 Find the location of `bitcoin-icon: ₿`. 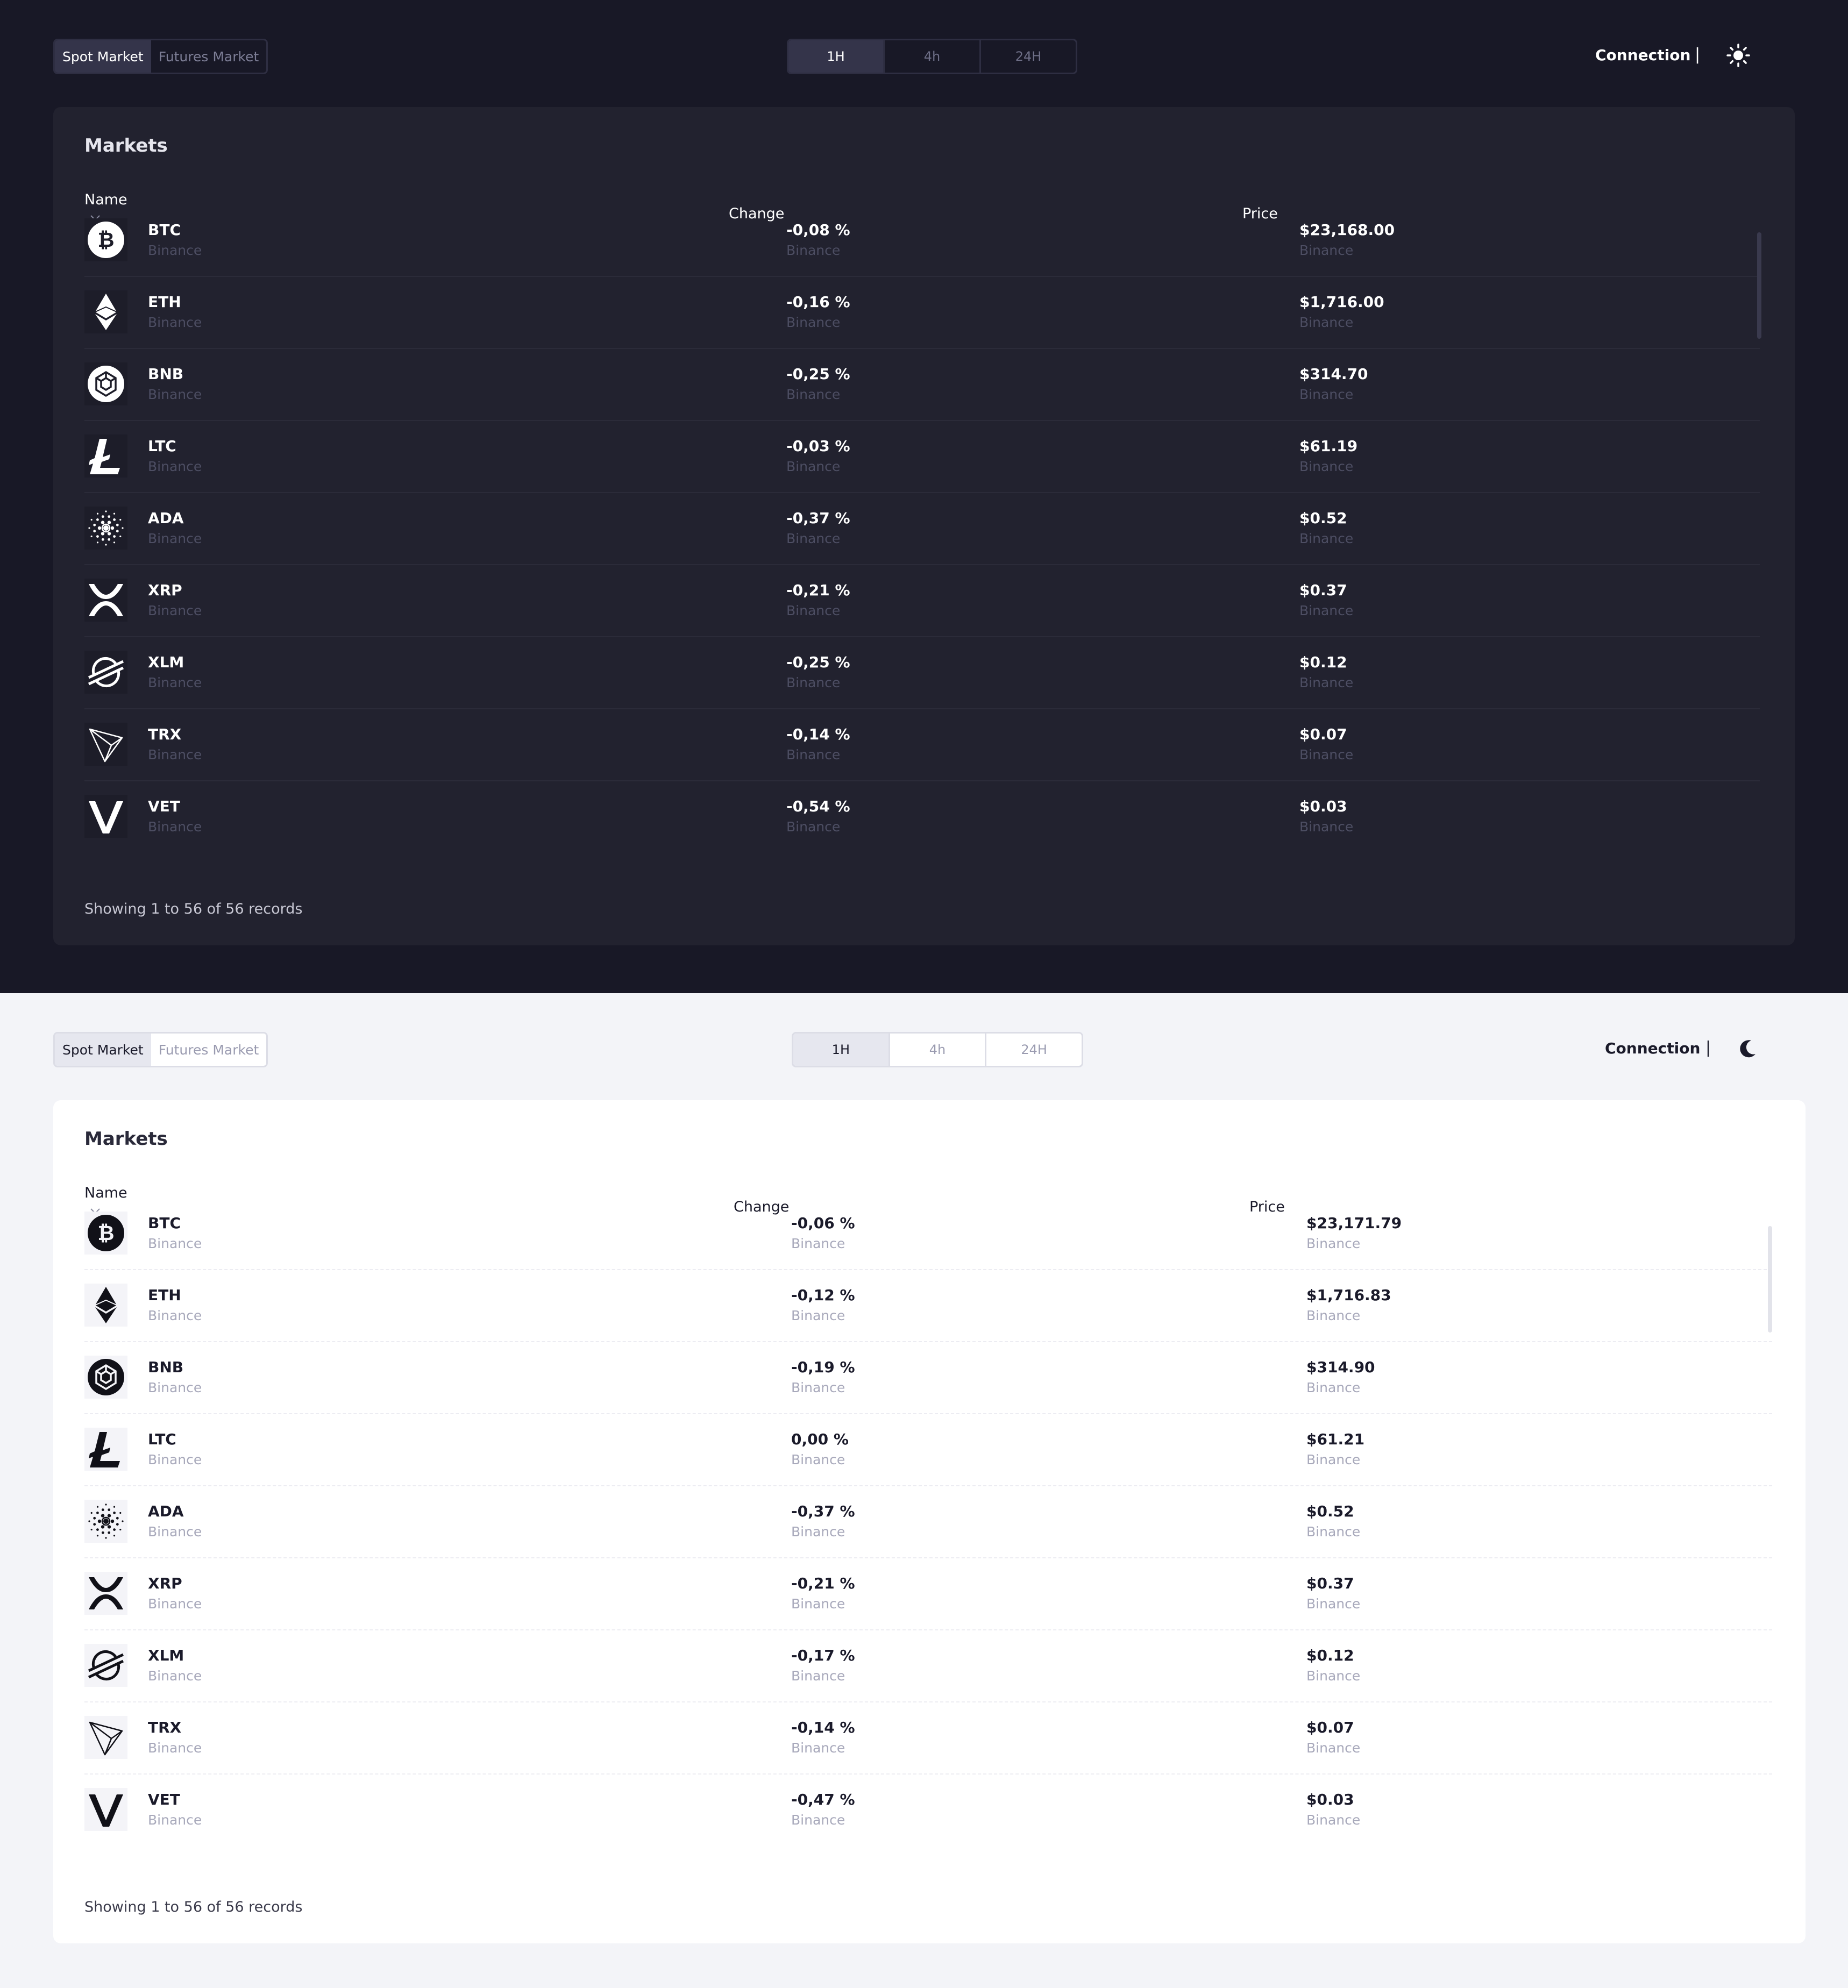

bitcoin-icon: ₿ is located at coordinates (105, 239).